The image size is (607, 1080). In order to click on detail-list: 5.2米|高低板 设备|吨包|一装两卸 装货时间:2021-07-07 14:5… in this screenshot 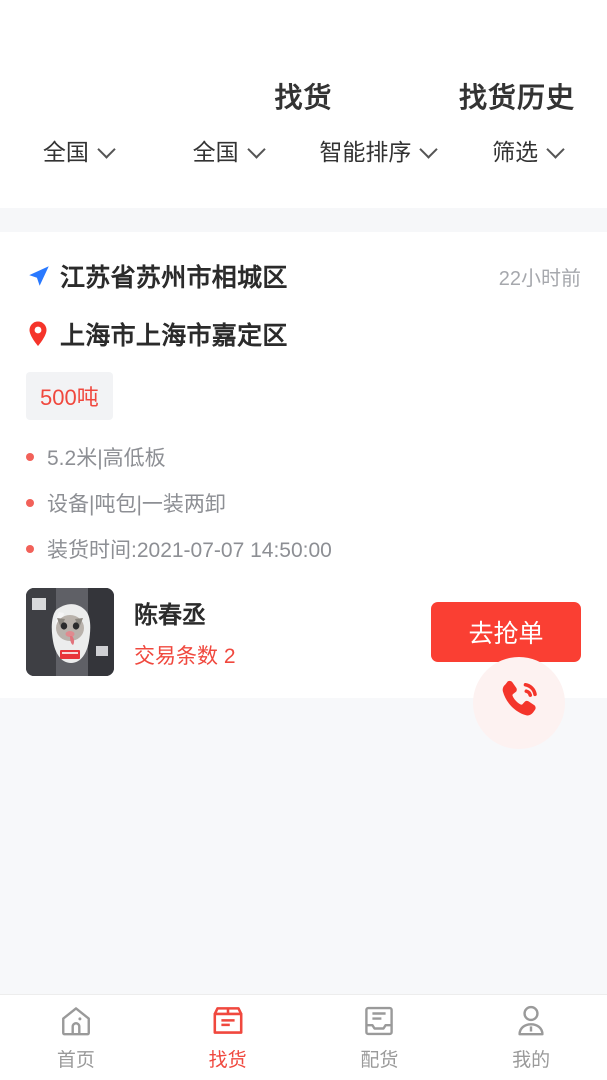, I will do `click(303, 503)`.